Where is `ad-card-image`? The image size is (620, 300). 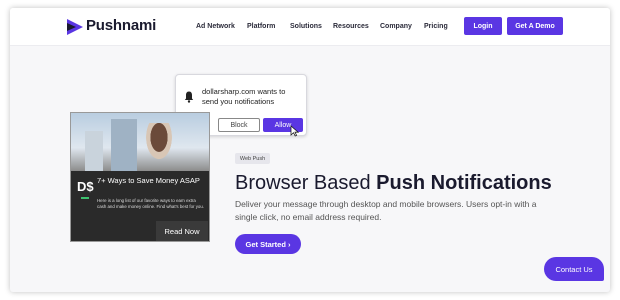 ad-card-image is located at coordinates (140, 142).